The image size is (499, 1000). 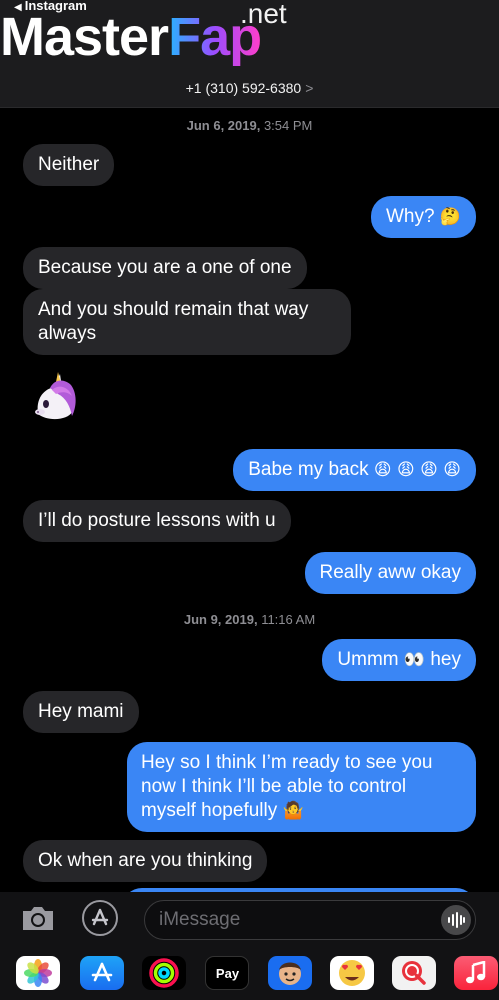 I want to click on timestamp-date: Jun 6, 2019,, so click(x=223, y=125).